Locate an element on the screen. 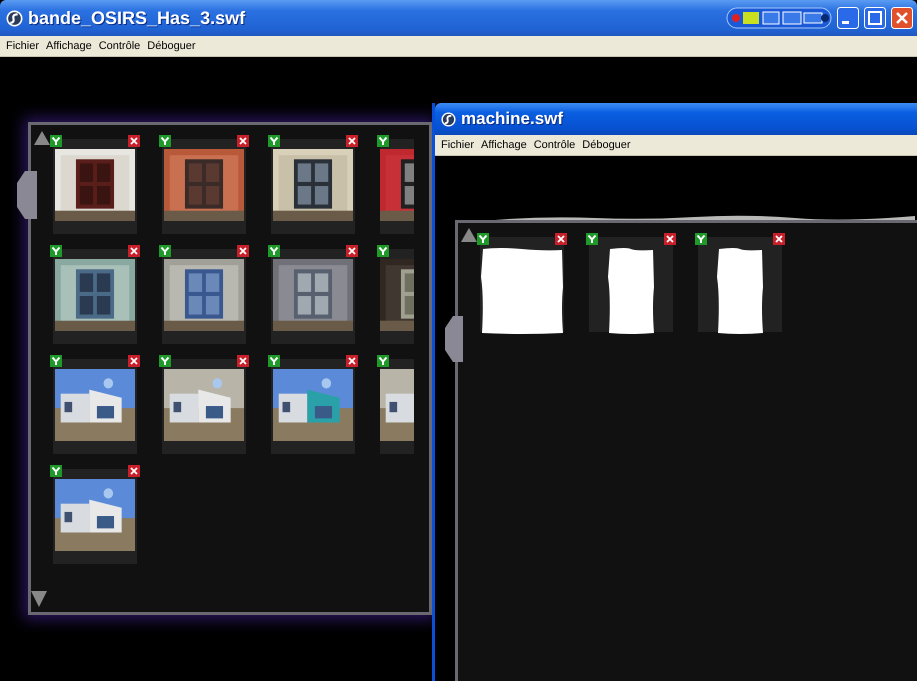 This screenshot has width=917, height=681. toolbar-widget-icon is located at coordinates (779, 18).